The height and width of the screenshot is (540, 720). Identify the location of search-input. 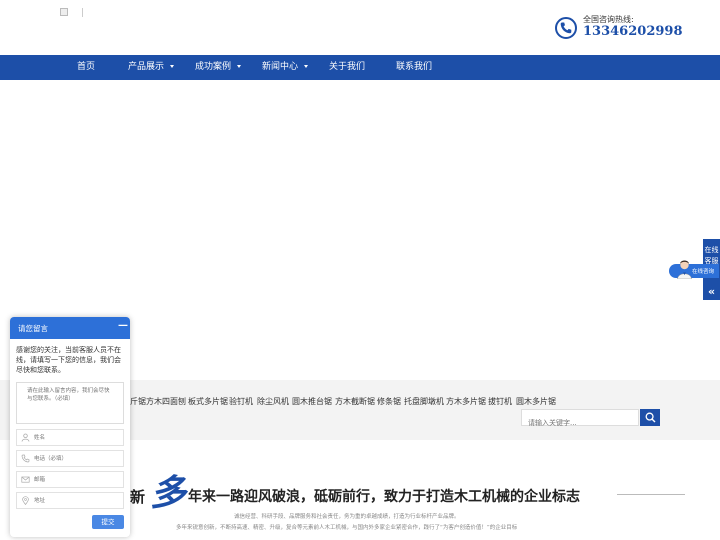
(580, 423).